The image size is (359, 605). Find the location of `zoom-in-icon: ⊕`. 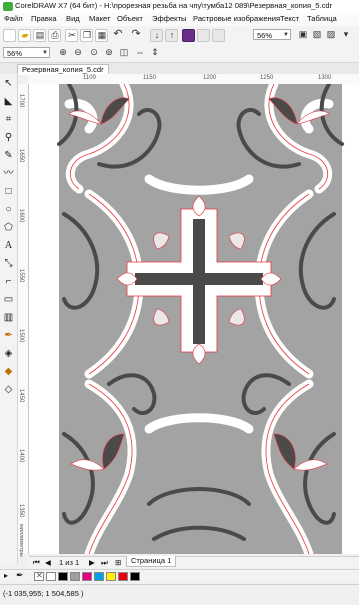

zoom-in-icon: ⊕ is located at coordinates (63, 52).